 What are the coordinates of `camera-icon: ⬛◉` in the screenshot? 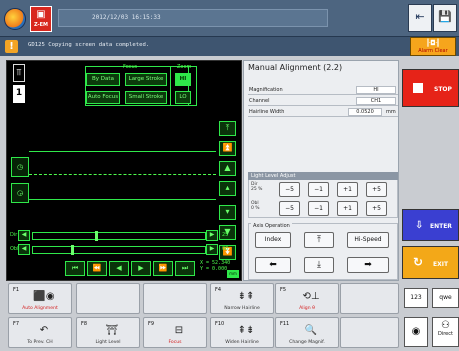 It's located at (44, 296).